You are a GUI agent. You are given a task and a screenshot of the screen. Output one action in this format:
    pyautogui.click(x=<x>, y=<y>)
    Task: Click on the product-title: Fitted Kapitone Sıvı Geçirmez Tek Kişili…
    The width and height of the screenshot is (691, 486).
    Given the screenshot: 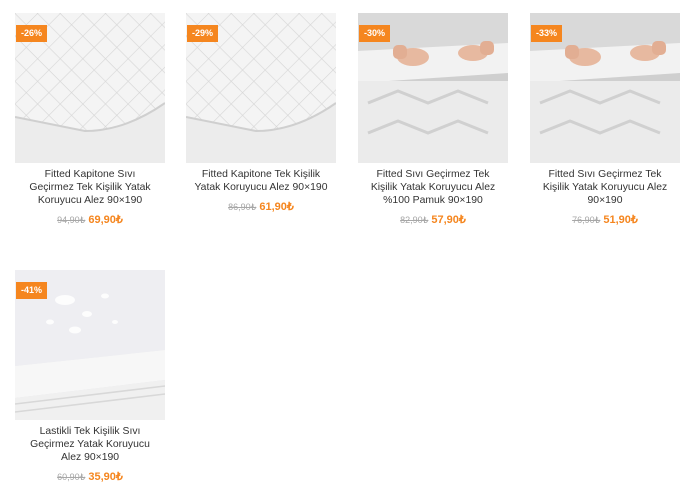 What is the action you would take?
    pyautogui.click(x=90, y=187)
    